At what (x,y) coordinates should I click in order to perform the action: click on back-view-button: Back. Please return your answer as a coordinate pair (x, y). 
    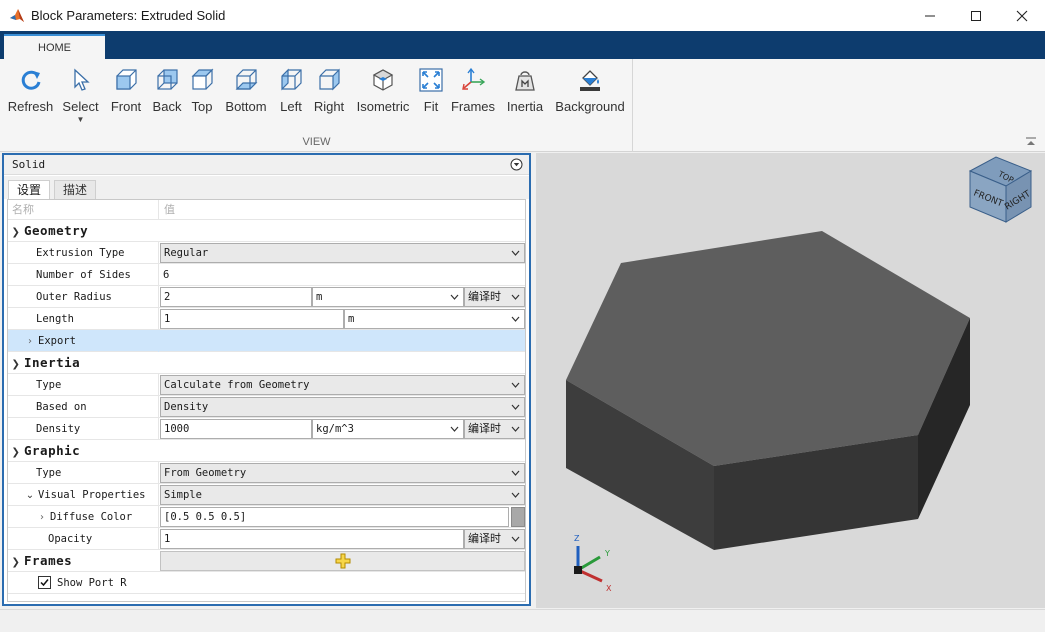
    Looking at the image, I should click on (167, 97).